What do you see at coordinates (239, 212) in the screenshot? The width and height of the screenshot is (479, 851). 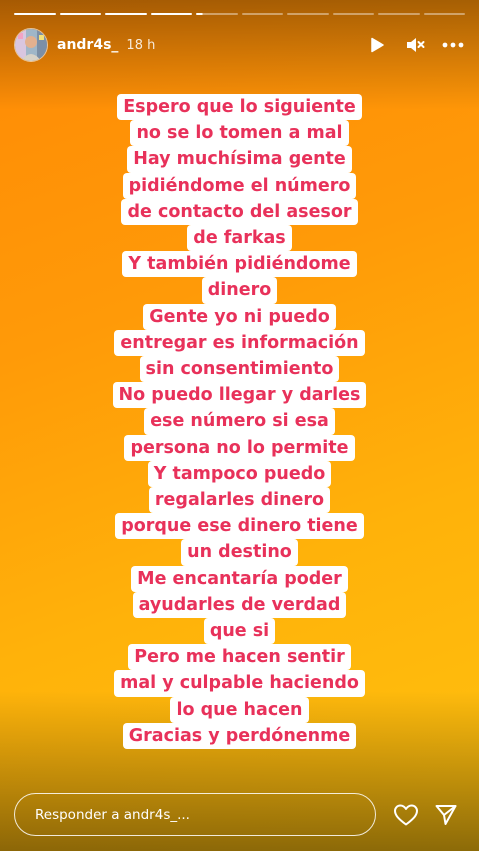 I see `story-text-line: de contacto del asesor` at bounding box center [239, 212].